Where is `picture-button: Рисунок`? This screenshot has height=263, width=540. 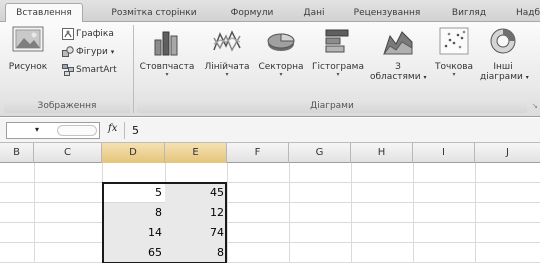 picture-button: Рисунок is located at coordinates (28, 49).